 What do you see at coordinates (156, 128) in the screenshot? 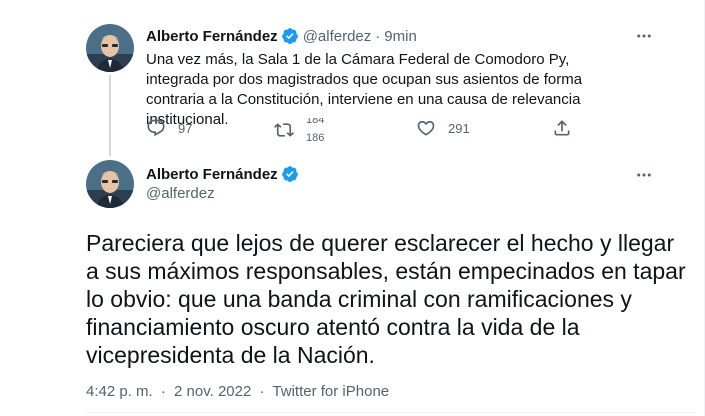
I see `reply-icon` at bounding box center [156, 128].